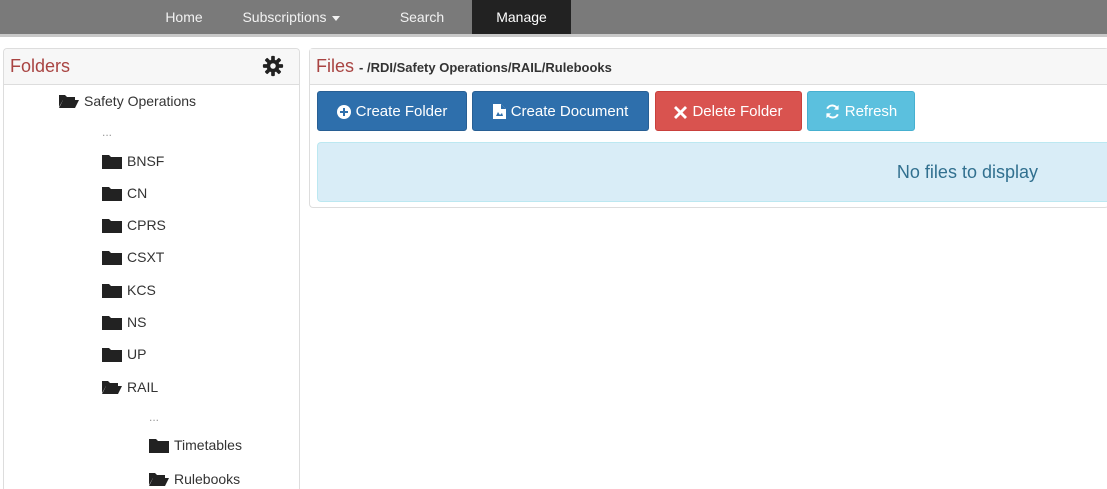 The image size is (1107, 489). What do you see at coordinates (184, 17) in the screenshot?
I see `nav-home: Home` at bounding box center [184, 17].